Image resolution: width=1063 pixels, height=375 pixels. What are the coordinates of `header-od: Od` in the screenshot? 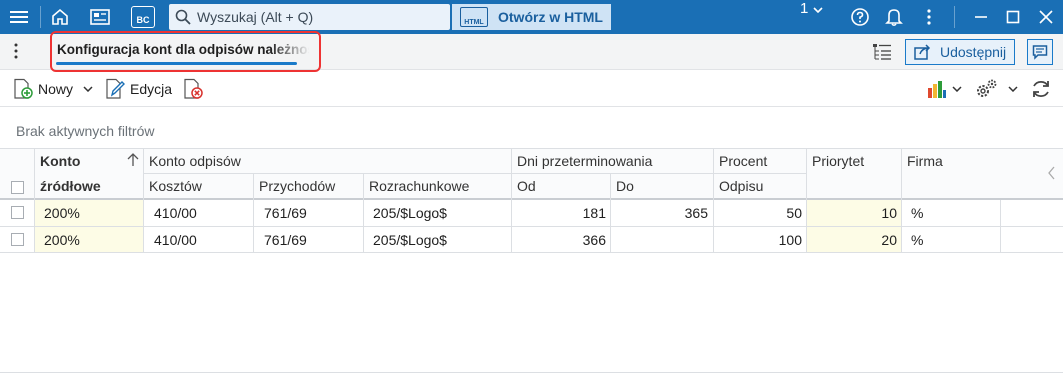 It's located at (523, 186).